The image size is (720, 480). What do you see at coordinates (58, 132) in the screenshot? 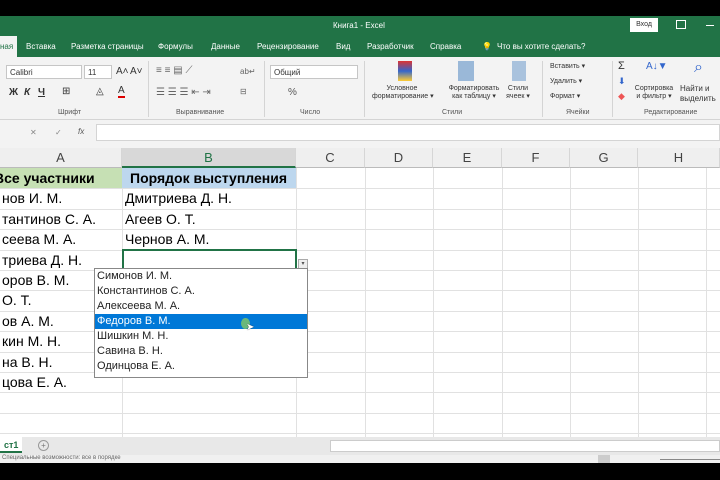
I see `enter-icon: ✓` at bounding box center [58, 132].